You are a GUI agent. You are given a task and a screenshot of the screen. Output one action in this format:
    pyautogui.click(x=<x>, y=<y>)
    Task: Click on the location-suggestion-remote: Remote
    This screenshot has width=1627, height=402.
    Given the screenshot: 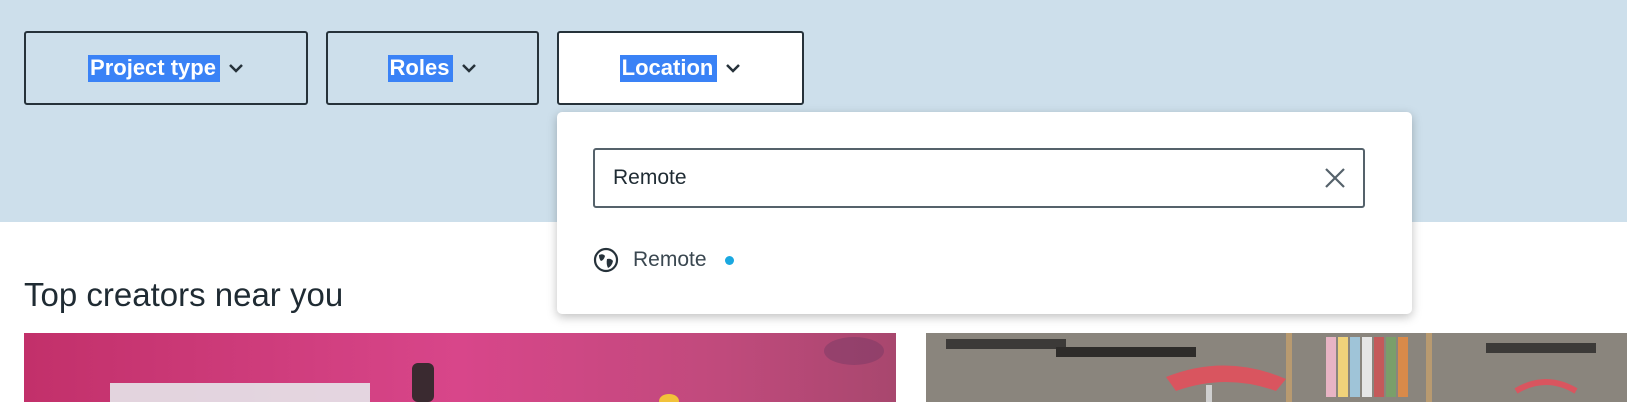 What is the action you would take?
    pyautogui.click(x=663, y=260)
    